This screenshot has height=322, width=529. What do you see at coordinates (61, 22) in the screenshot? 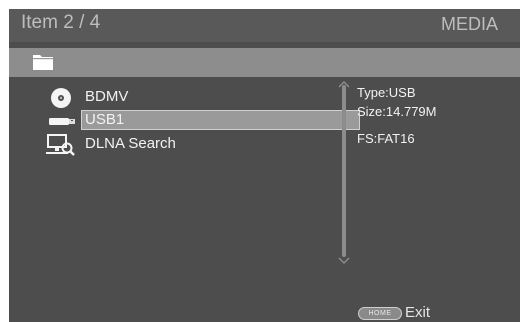
I see `item-counter: Item 2 / 4` at bounding box center [61, 22].